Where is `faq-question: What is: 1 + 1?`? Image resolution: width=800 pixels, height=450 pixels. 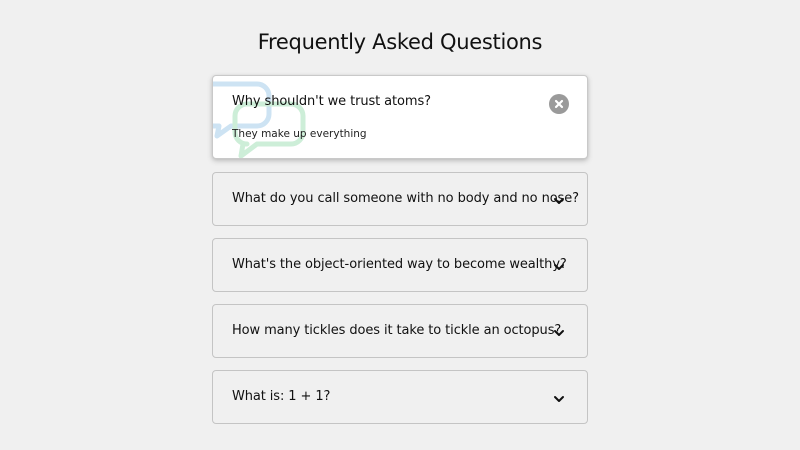 faq-question: What is: 1 + 1? is located at coordinates (281, 396).